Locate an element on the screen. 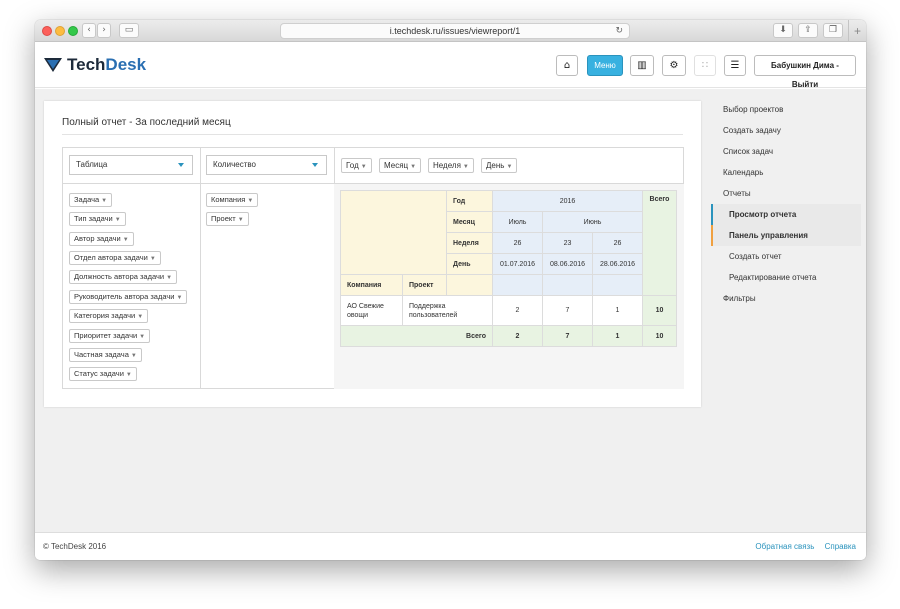 Image resolution: width=900 pixels, height=609 pixels. header-month-value: Июнь is located at coordinates (592, 222).